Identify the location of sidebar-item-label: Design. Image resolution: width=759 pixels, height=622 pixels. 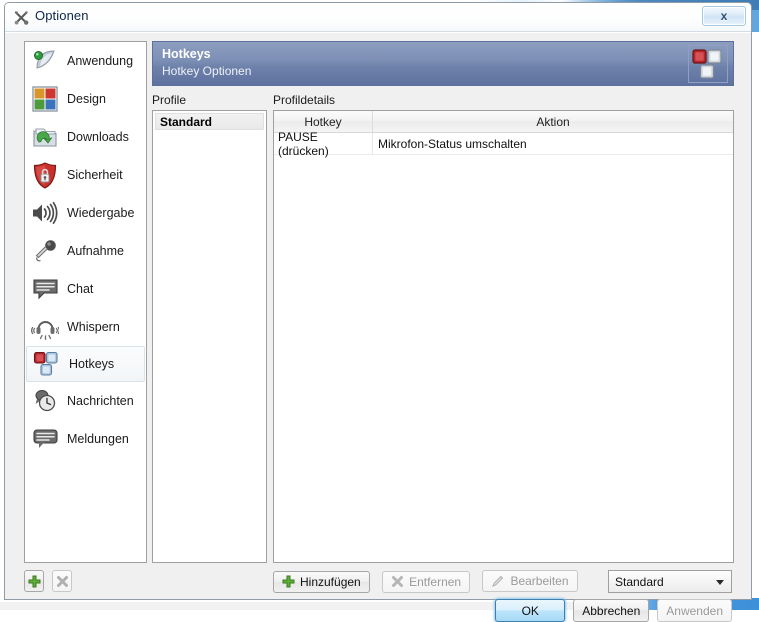
(86, 99).